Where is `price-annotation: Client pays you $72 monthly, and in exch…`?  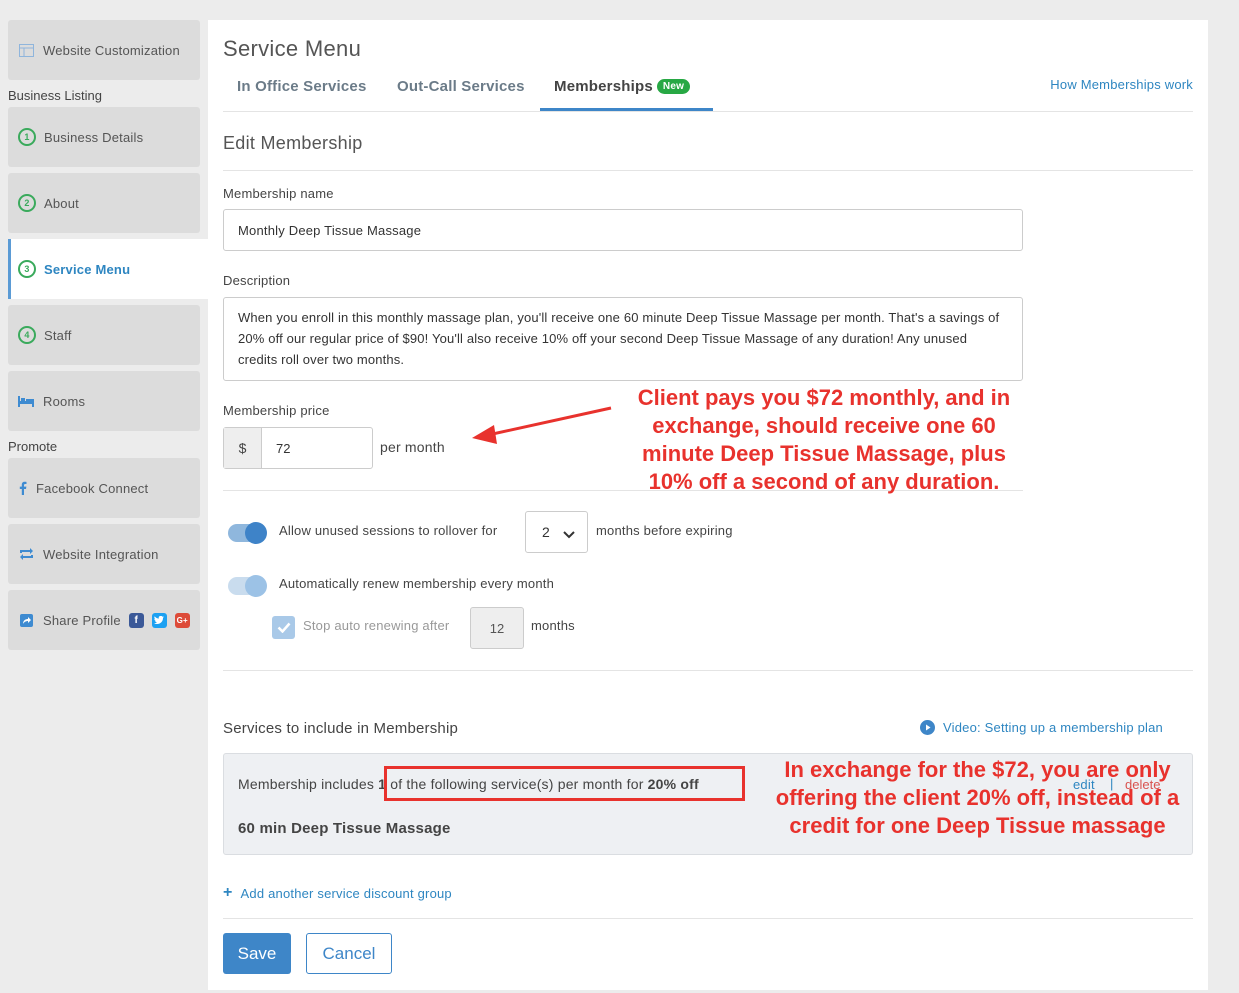 price-annotation: Client pays you $72 monthly, and in exch… is located at coordinates (824, 440).